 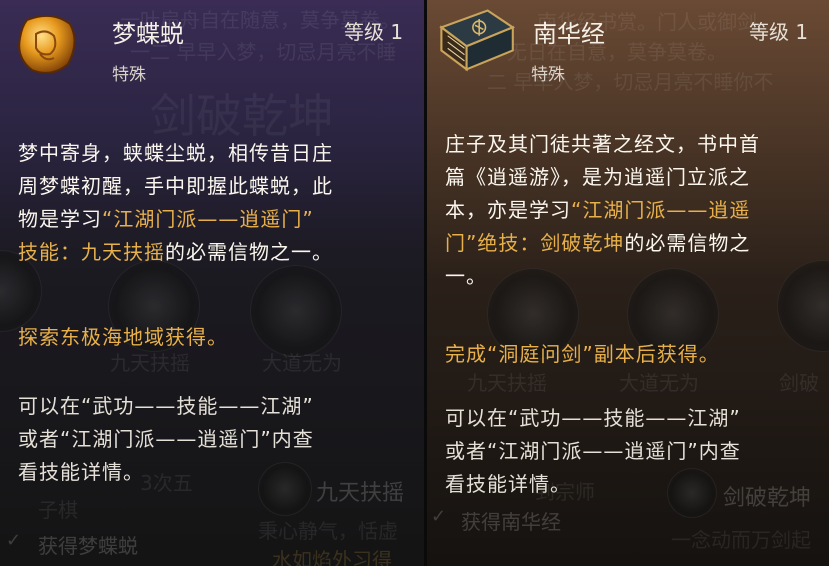 I want to click on bg-text-line: 二 早早入梦，切忌月亮不睡你不, so click(x=630, y=82).